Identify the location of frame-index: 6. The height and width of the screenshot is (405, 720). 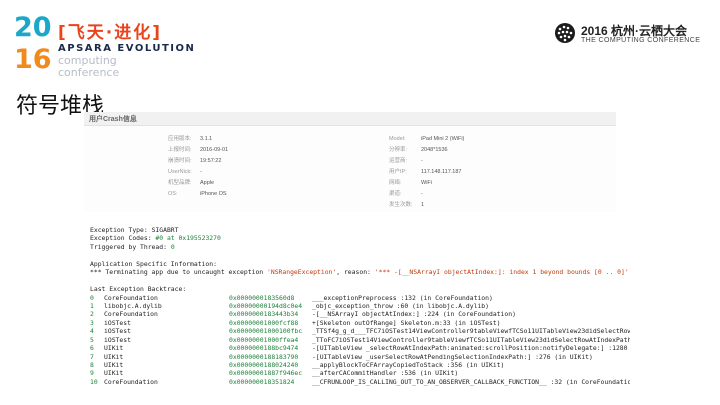
(92, 348).